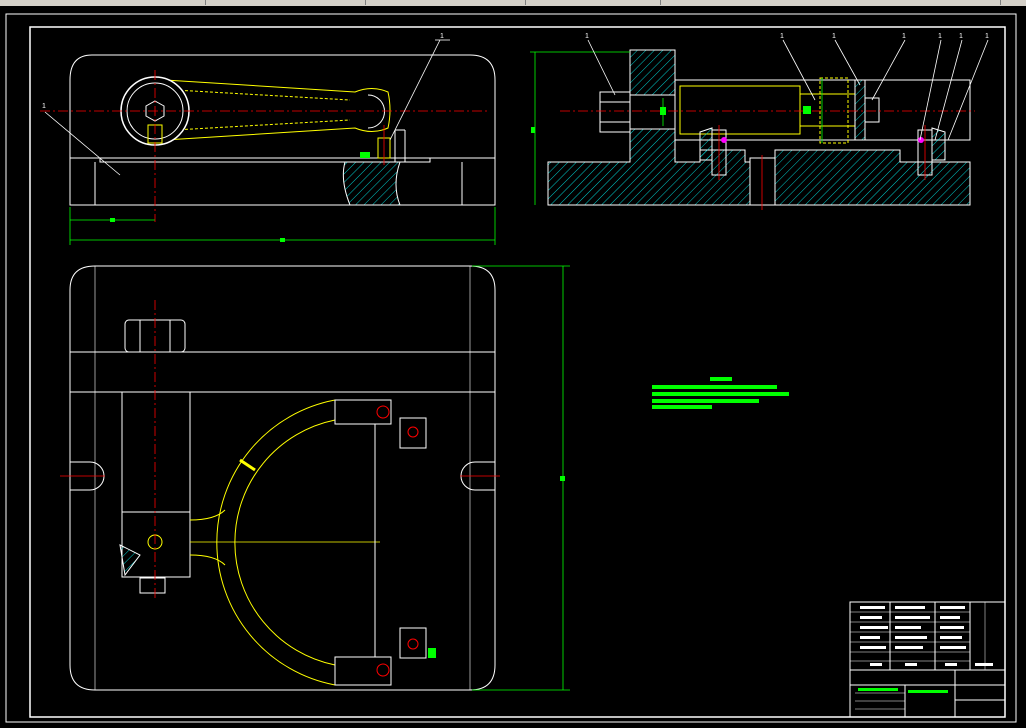  Describe the element at coordinates (156, 544) in the screenshot. I see `cylinder-end` at that location.